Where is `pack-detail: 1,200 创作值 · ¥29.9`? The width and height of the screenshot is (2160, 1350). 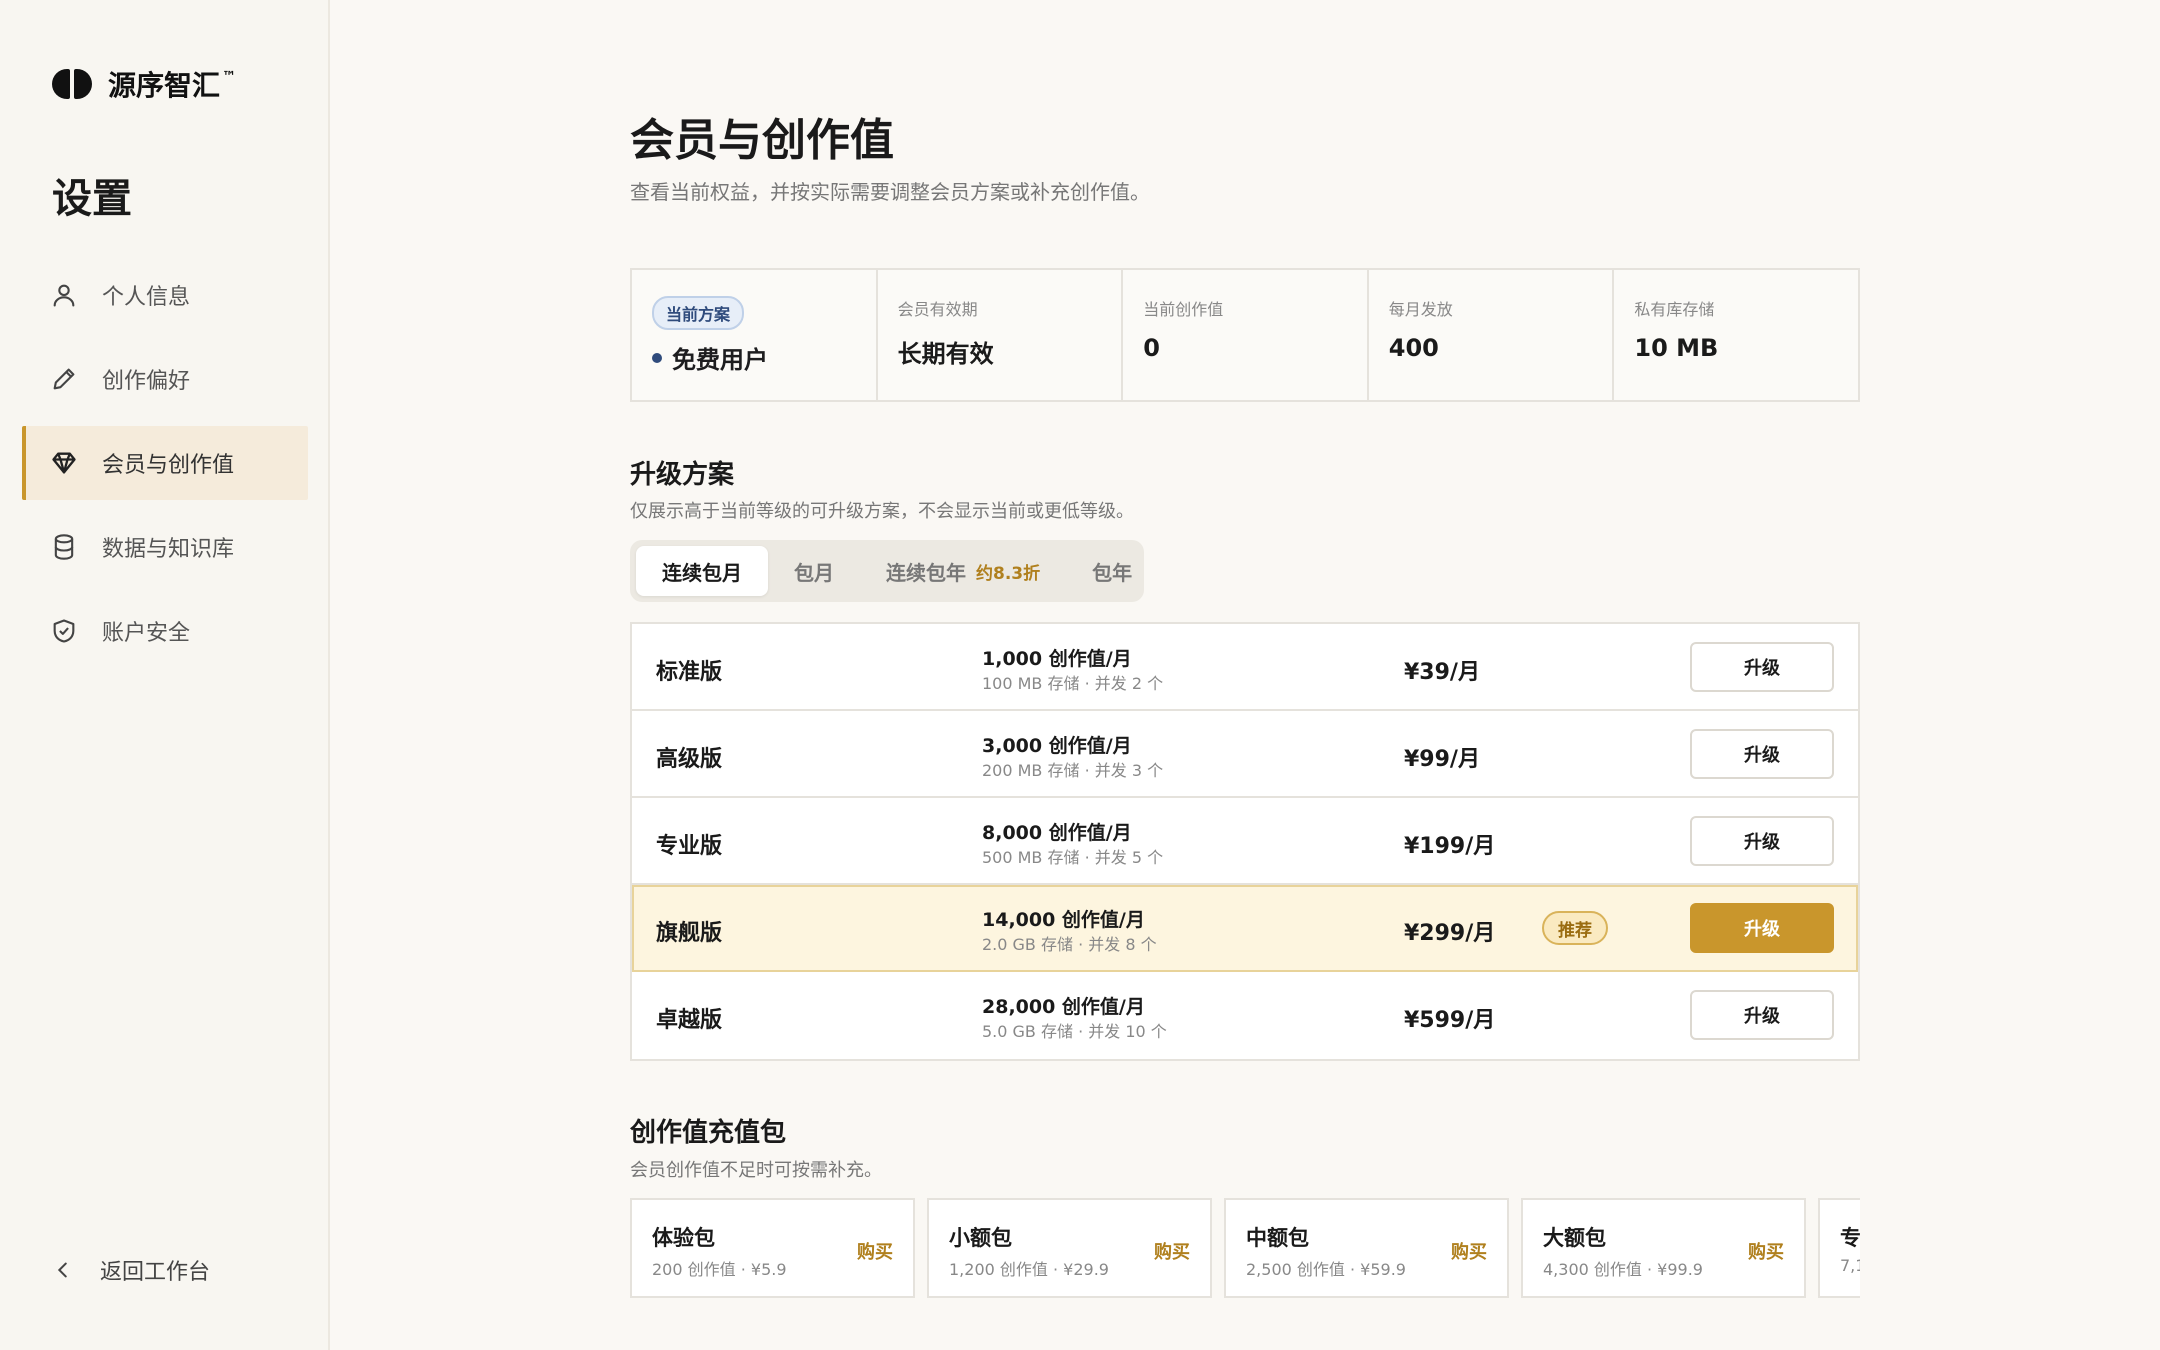 pack-detail: 1,200 创作值 · ¥29.9 is located at coordinates (1029, 1269).